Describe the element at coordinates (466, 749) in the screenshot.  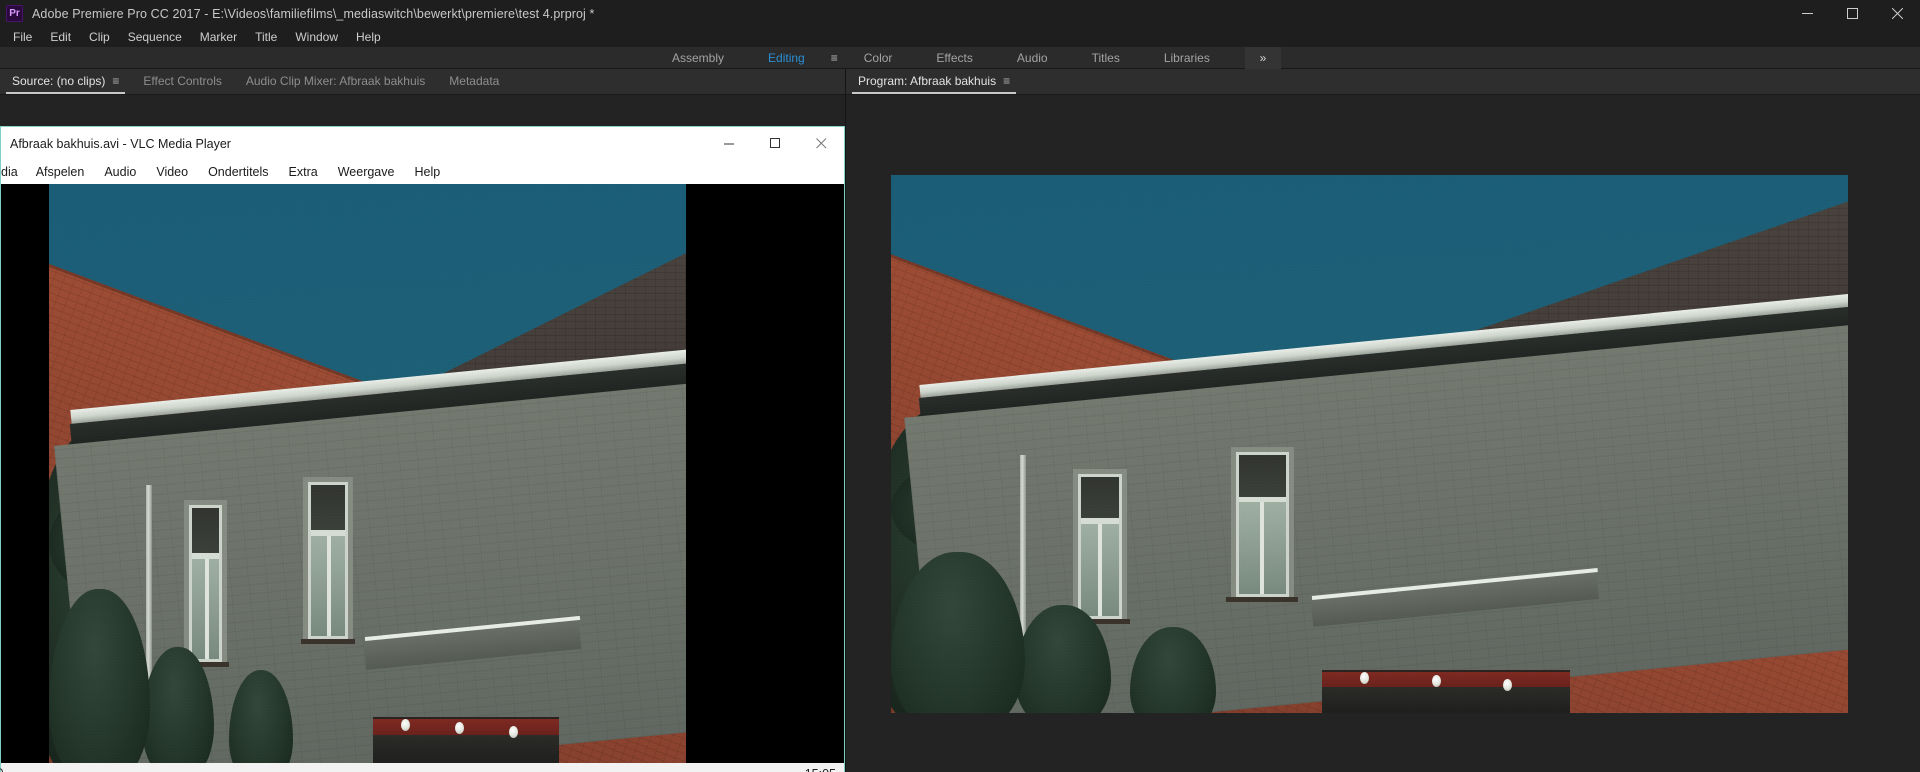
I see `vlc-awning-skirt-region` at that location.